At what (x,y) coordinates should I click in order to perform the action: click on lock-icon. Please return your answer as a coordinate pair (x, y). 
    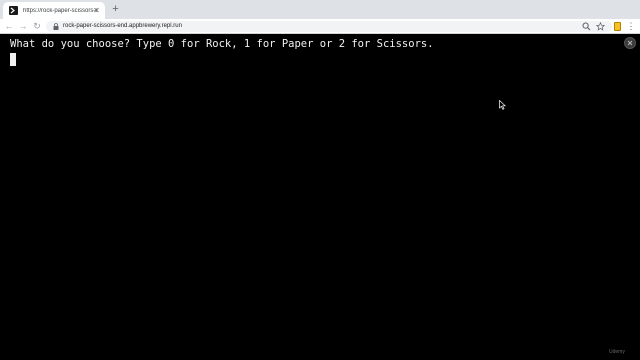
    Looking at the image, I should click on (56, 26).